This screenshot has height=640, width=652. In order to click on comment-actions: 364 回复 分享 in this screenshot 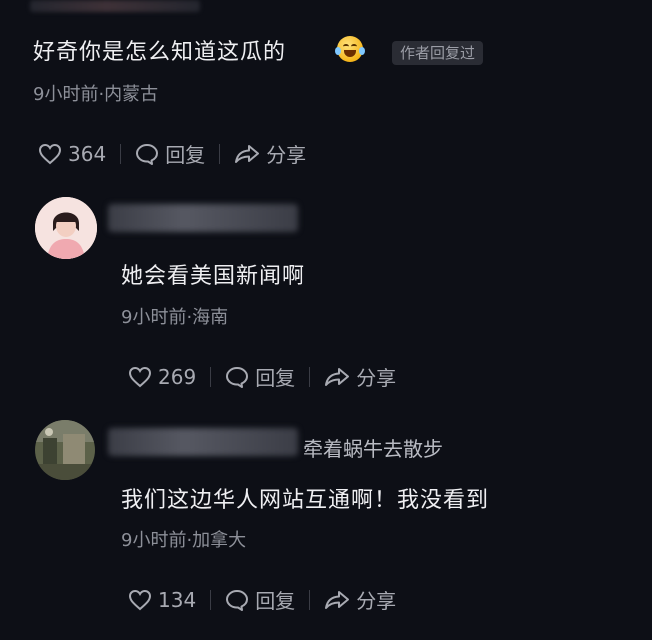, I will do `click(172, 153)`.